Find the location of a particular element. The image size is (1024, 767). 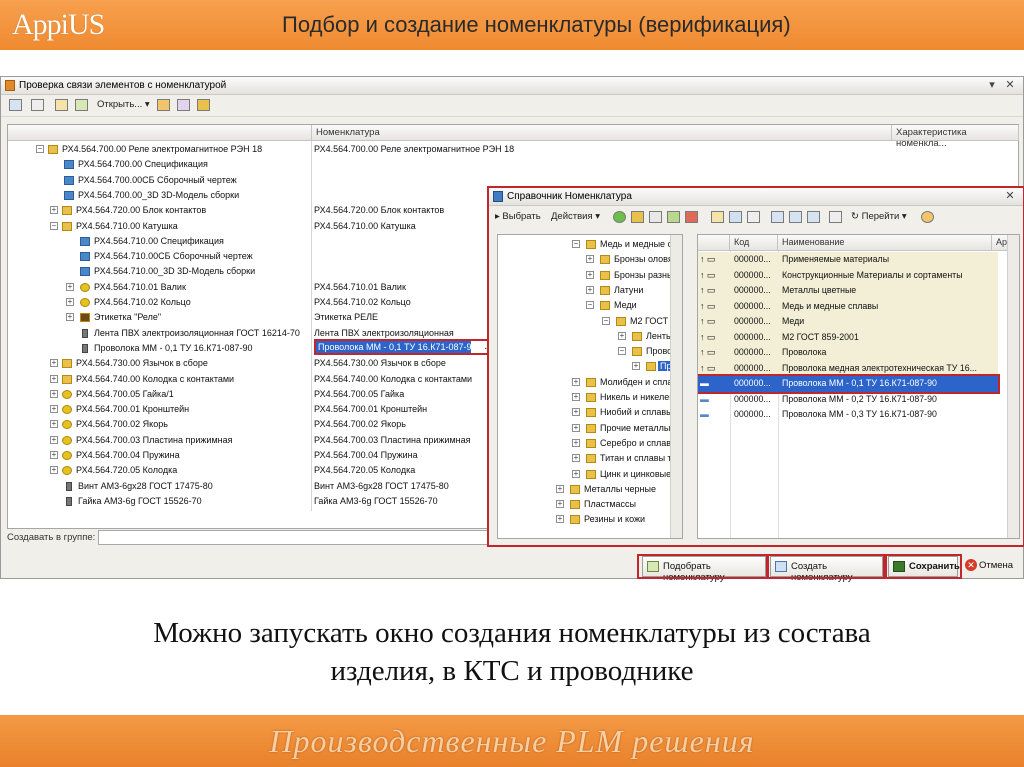

cancel-button: ✕ Отмена is located at coordinates (991, 566).